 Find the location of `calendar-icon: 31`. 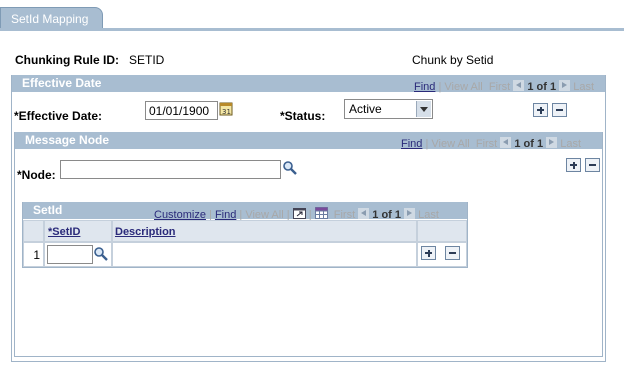

calendar-icon: 31 is located at coordinates (226, 109).